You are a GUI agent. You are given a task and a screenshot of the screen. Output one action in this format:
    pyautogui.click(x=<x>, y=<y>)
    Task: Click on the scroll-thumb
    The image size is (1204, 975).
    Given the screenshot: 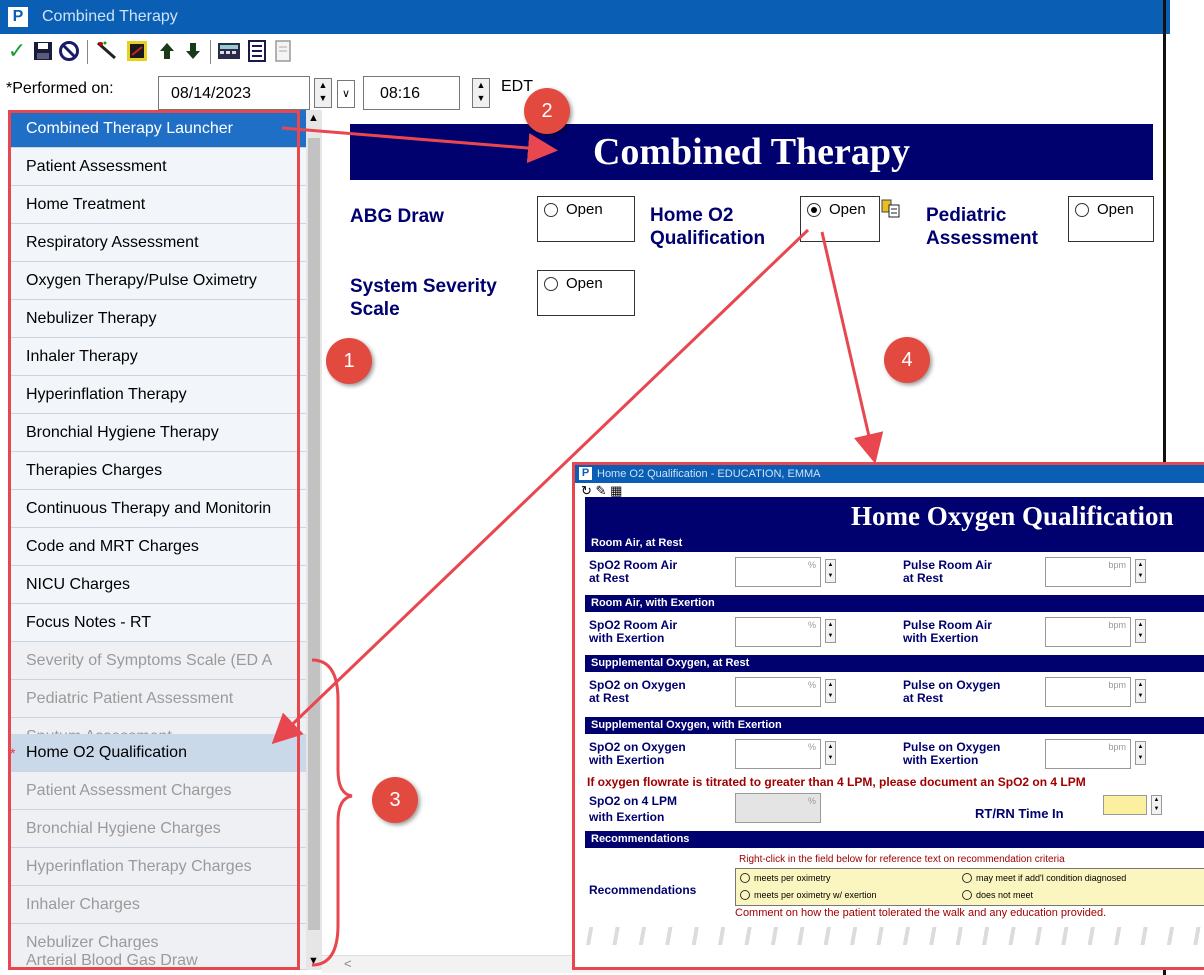 What is the action you would take?
    pyautogui.click(x=314, y=534)
    